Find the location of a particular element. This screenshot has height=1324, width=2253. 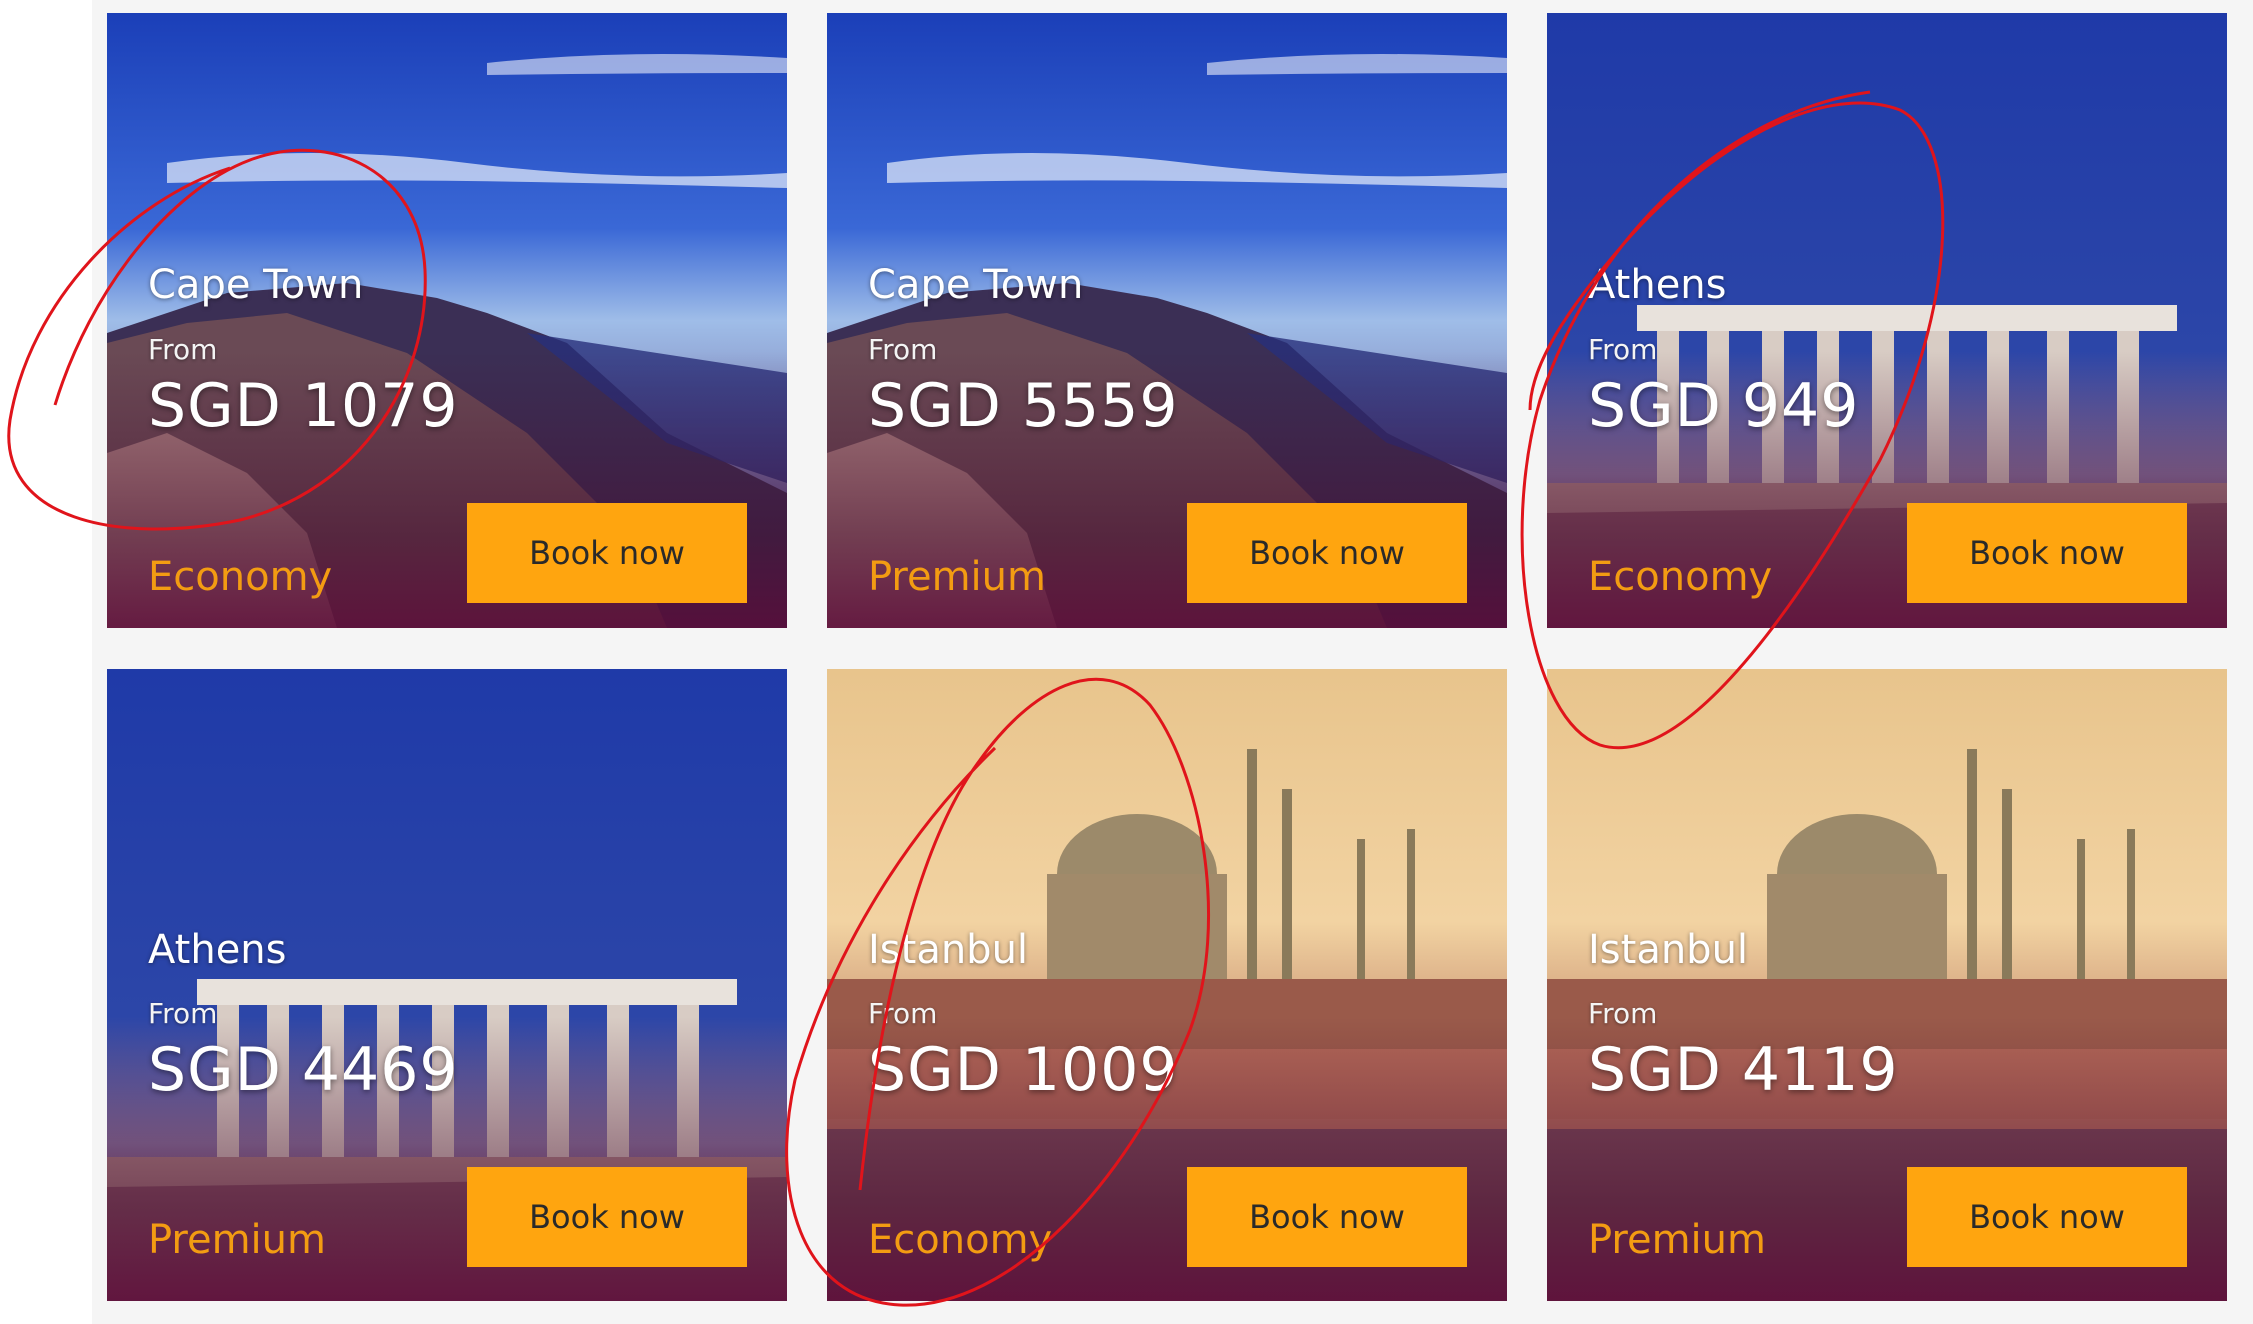

deal-card: Cape Town From SGD 1079 Economy Book now is located at coordinates (447, 320).